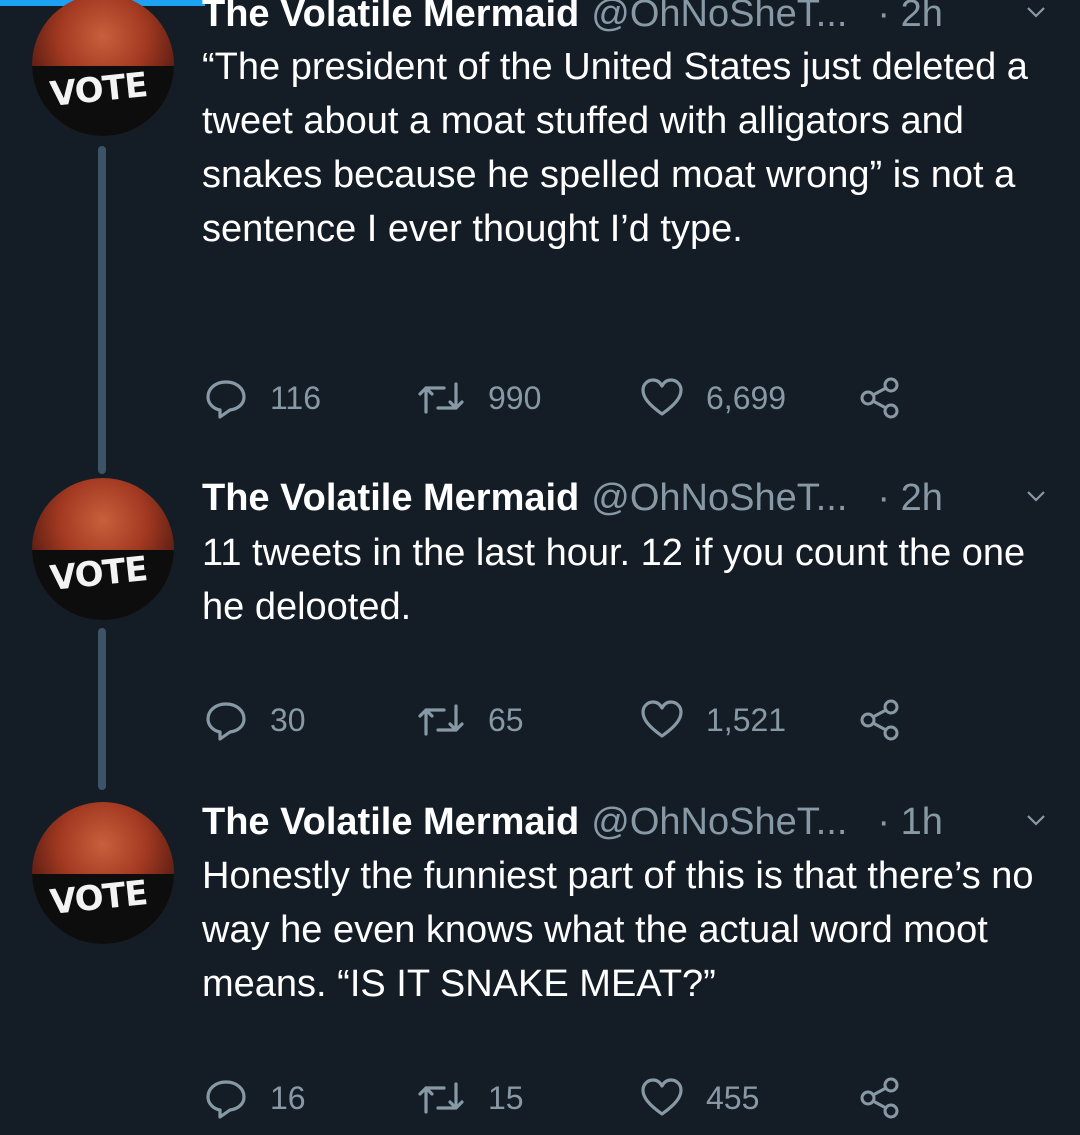 This screenshot has height=1135, width=1080. I want to click on retweet-button: 65, so click(470, 720).